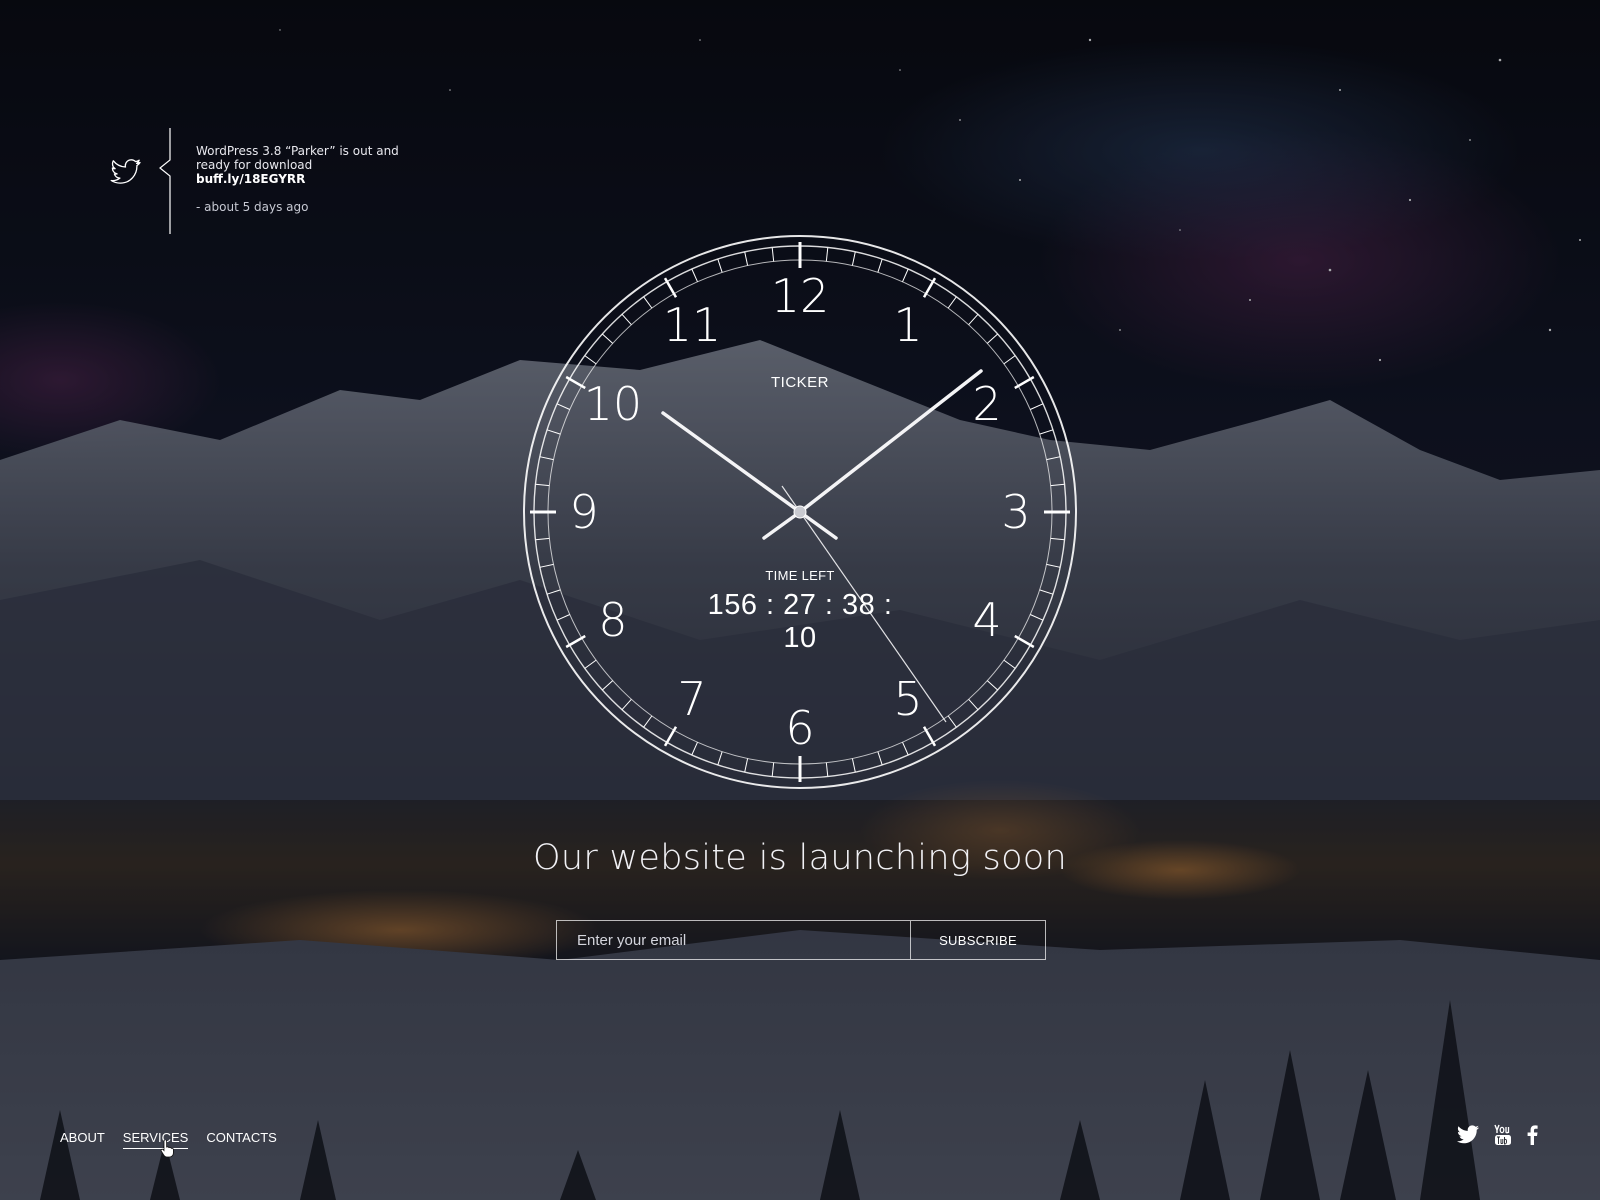  I want to click on time-left-label: TIME LEFT, so click(800, 575).